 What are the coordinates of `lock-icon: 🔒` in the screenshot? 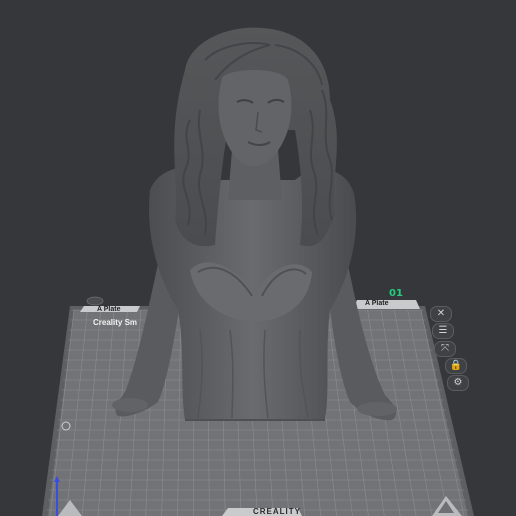 It's located at (456, 366).